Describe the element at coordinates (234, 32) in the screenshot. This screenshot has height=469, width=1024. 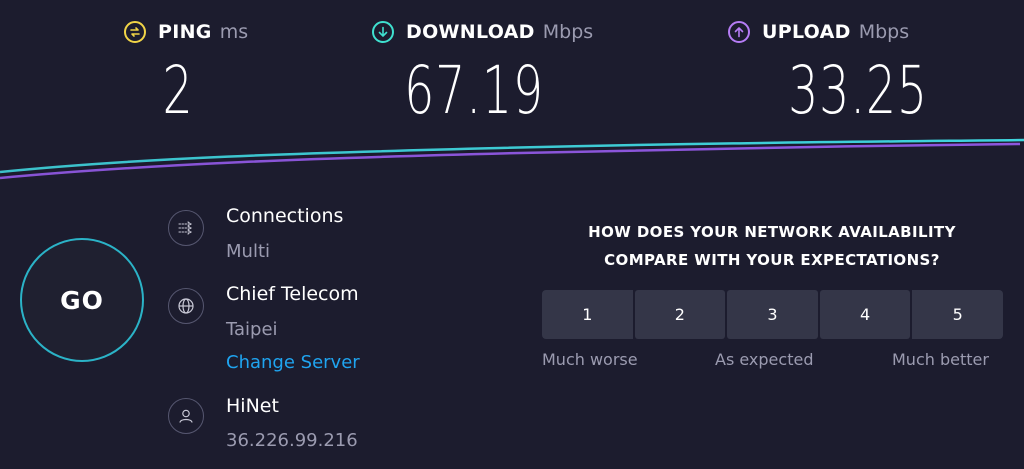
I see `ping-unit: ms` at that location.